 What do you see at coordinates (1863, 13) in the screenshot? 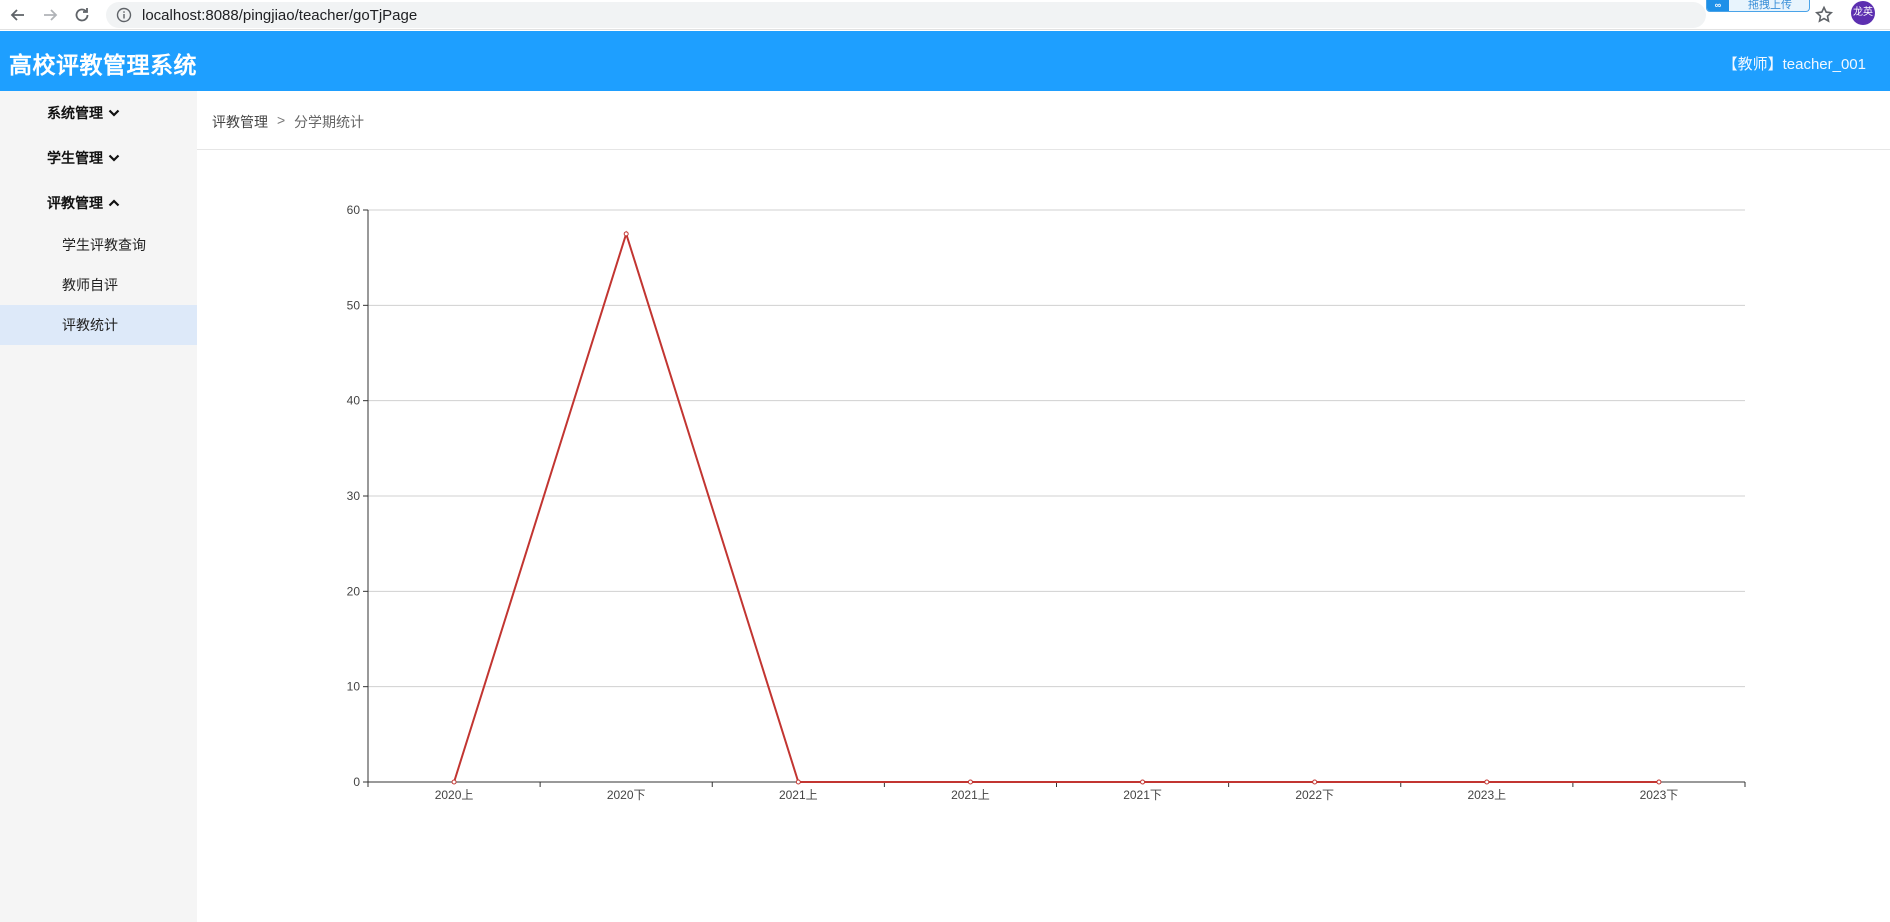
I see `profile-avatar: 龙英` at bounding box center [1863, 13].